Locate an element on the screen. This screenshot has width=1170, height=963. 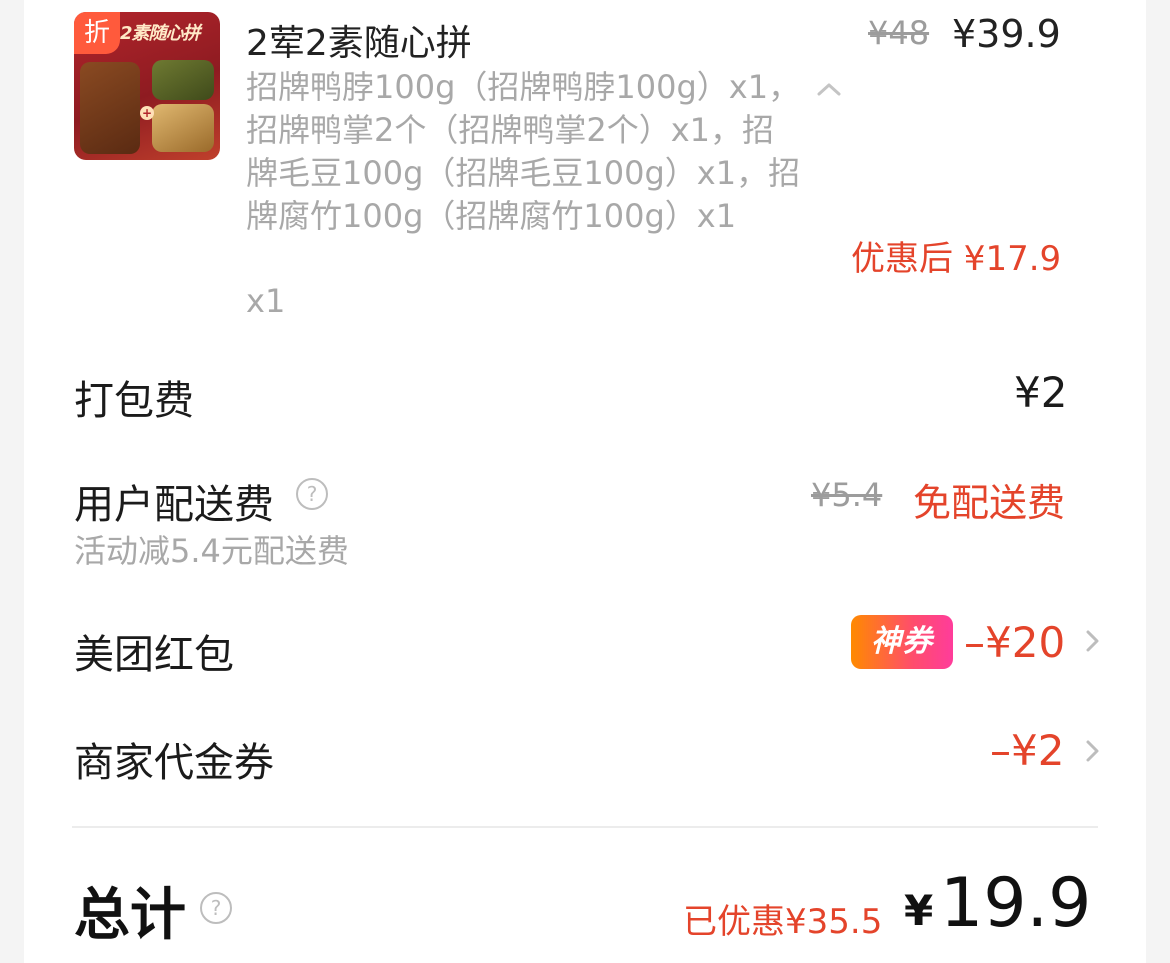
delivery-help: ? is located at coordinates (312, 494).